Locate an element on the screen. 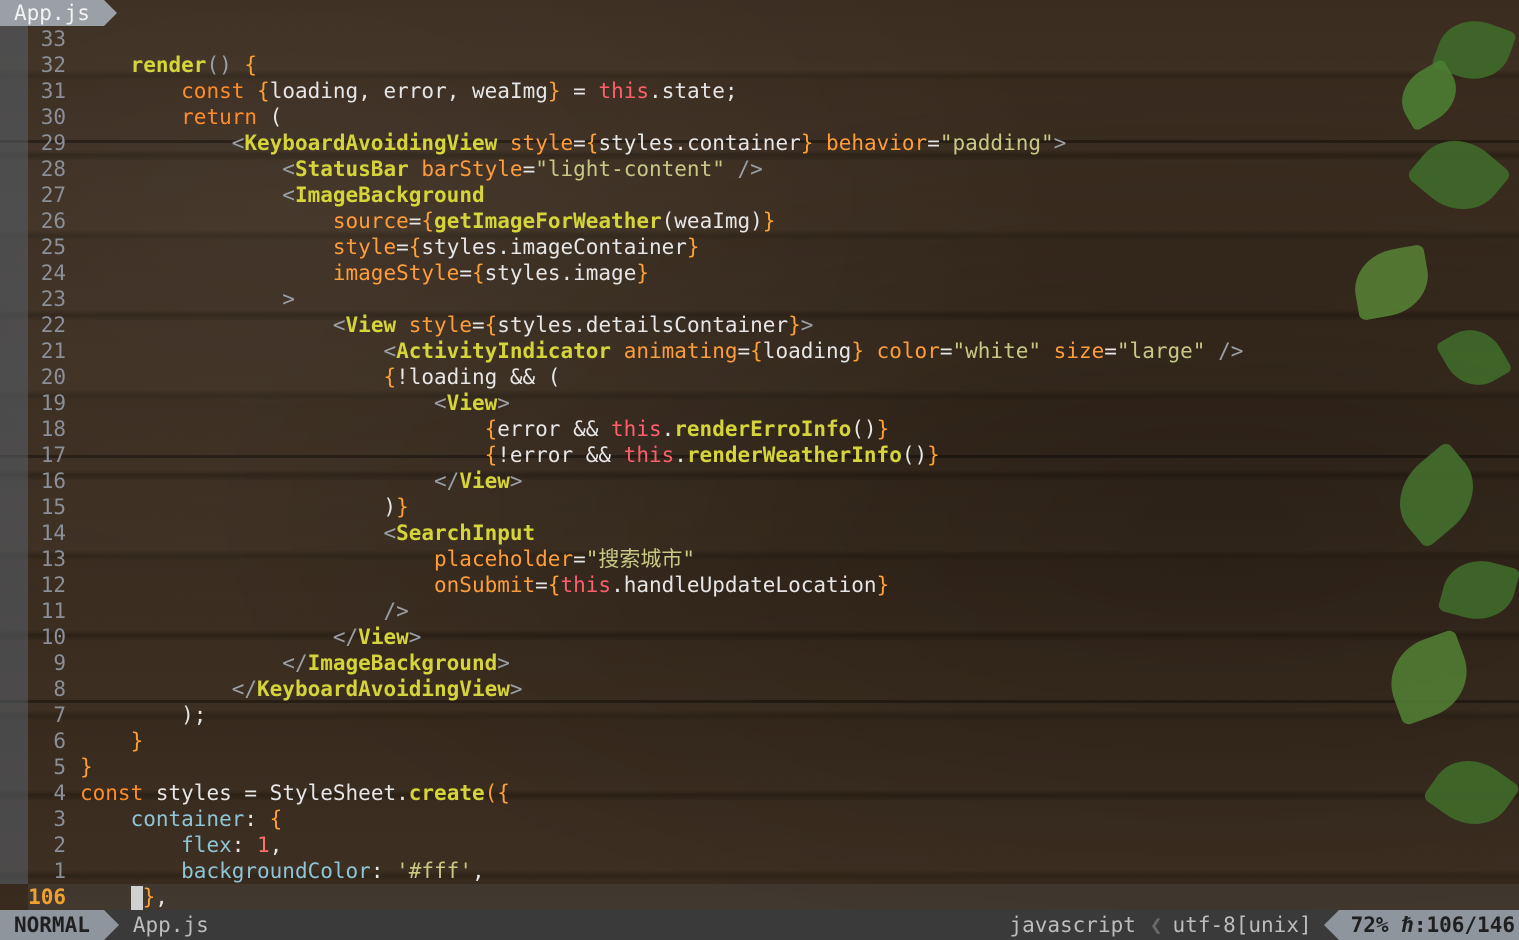 Image resolution: width=1519 pixels, height=940 pixels. code-line: 17 {!error && this.renderWeatherInfo()} is located at coordinates (490, 455).